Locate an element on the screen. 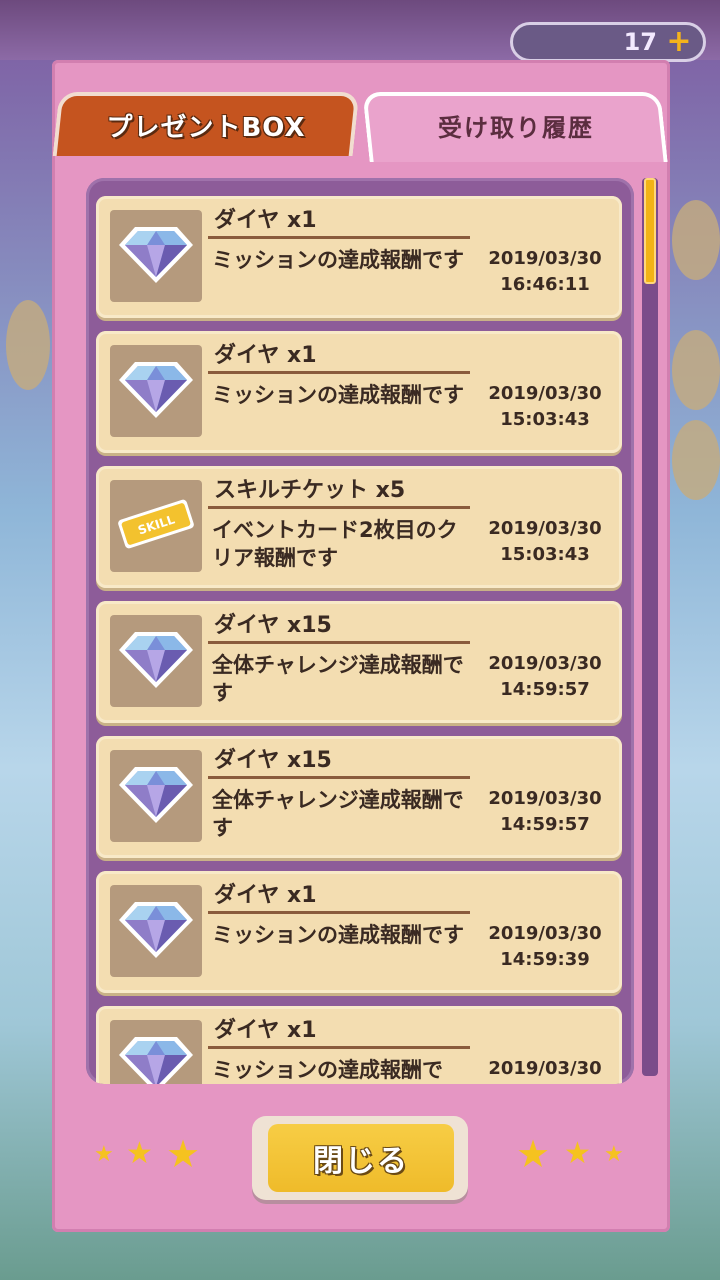 The width and height of the screenshot is (720, 1280). skill-ticket-icon: SKILL is located at coordinates (156, 526).